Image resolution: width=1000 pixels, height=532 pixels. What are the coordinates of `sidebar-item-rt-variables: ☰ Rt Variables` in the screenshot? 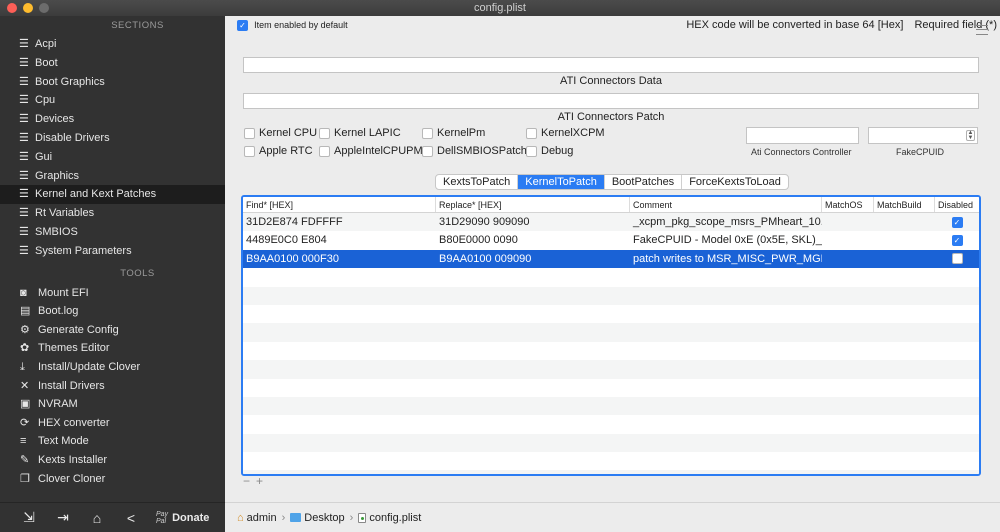 It's located at (112, 213).